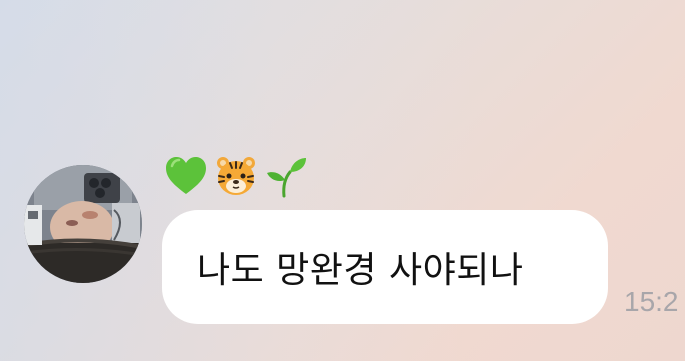 The width and height of the screenshot is (685, 361). I want to click on avatar, so click(83, 224).